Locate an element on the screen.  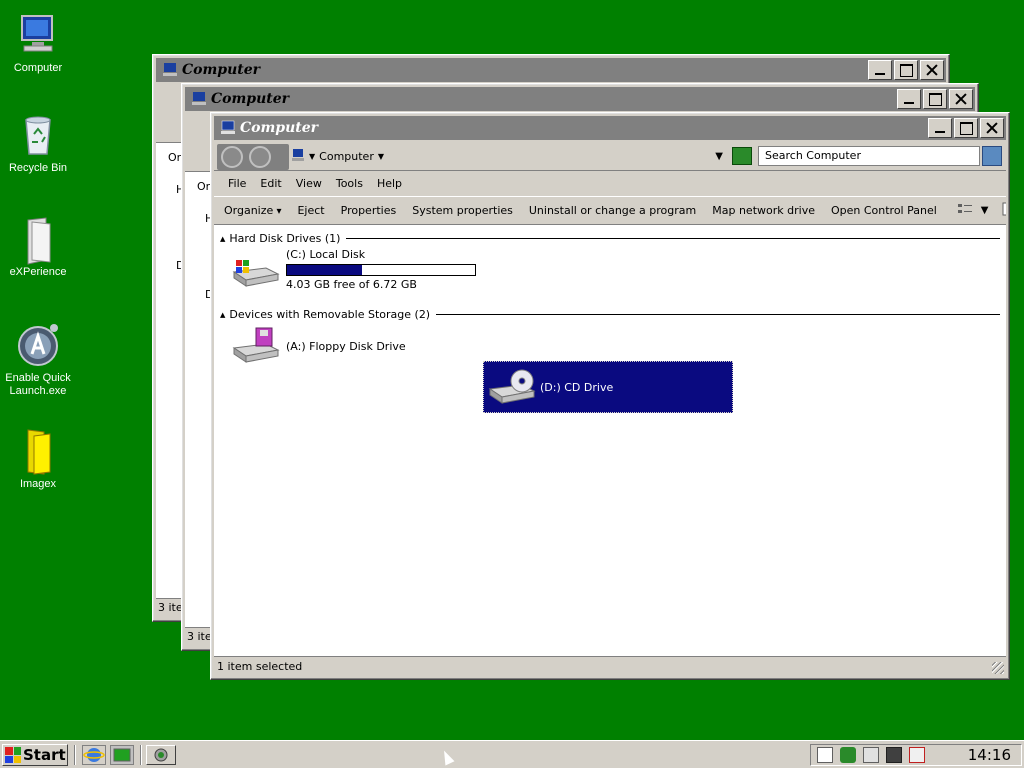
navigation-buttons is located at coordinates (253, 157).